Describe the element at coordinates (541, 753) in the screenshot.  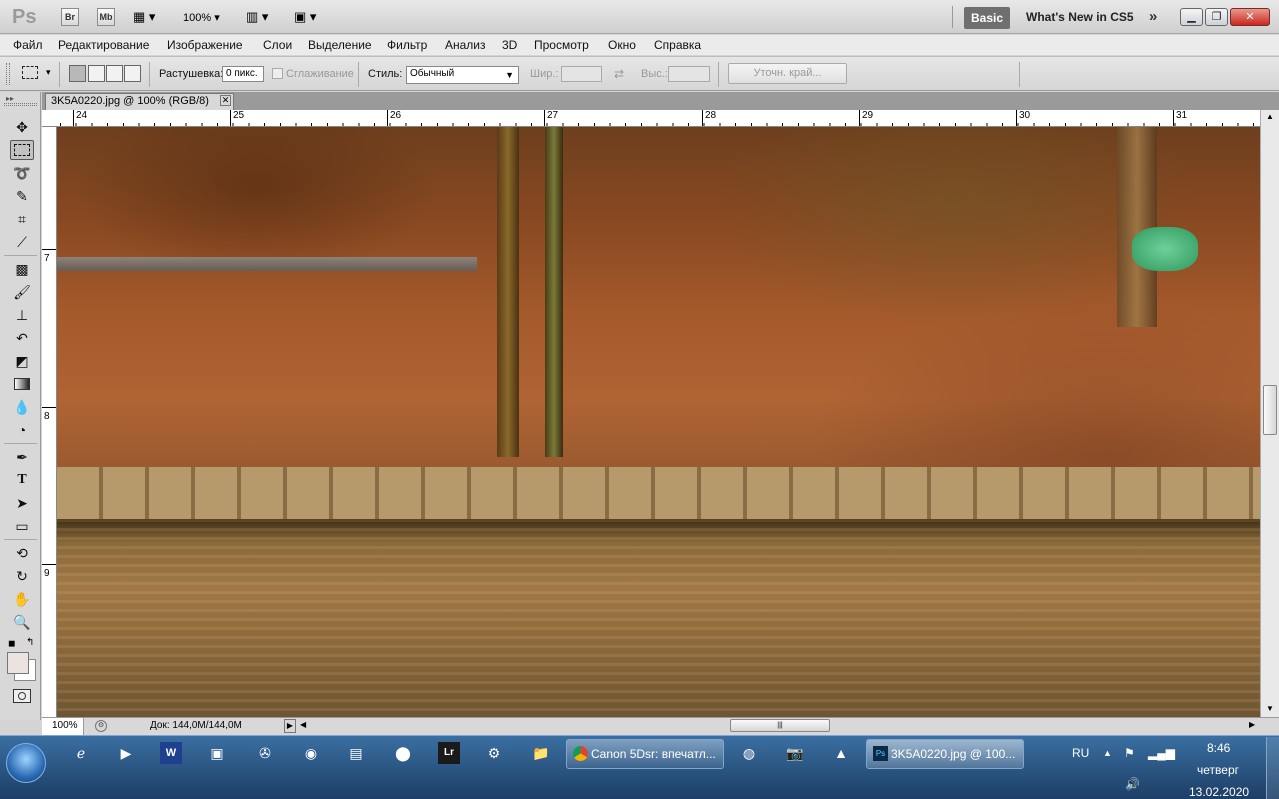
I see `folder-icon: 📁` at that location.